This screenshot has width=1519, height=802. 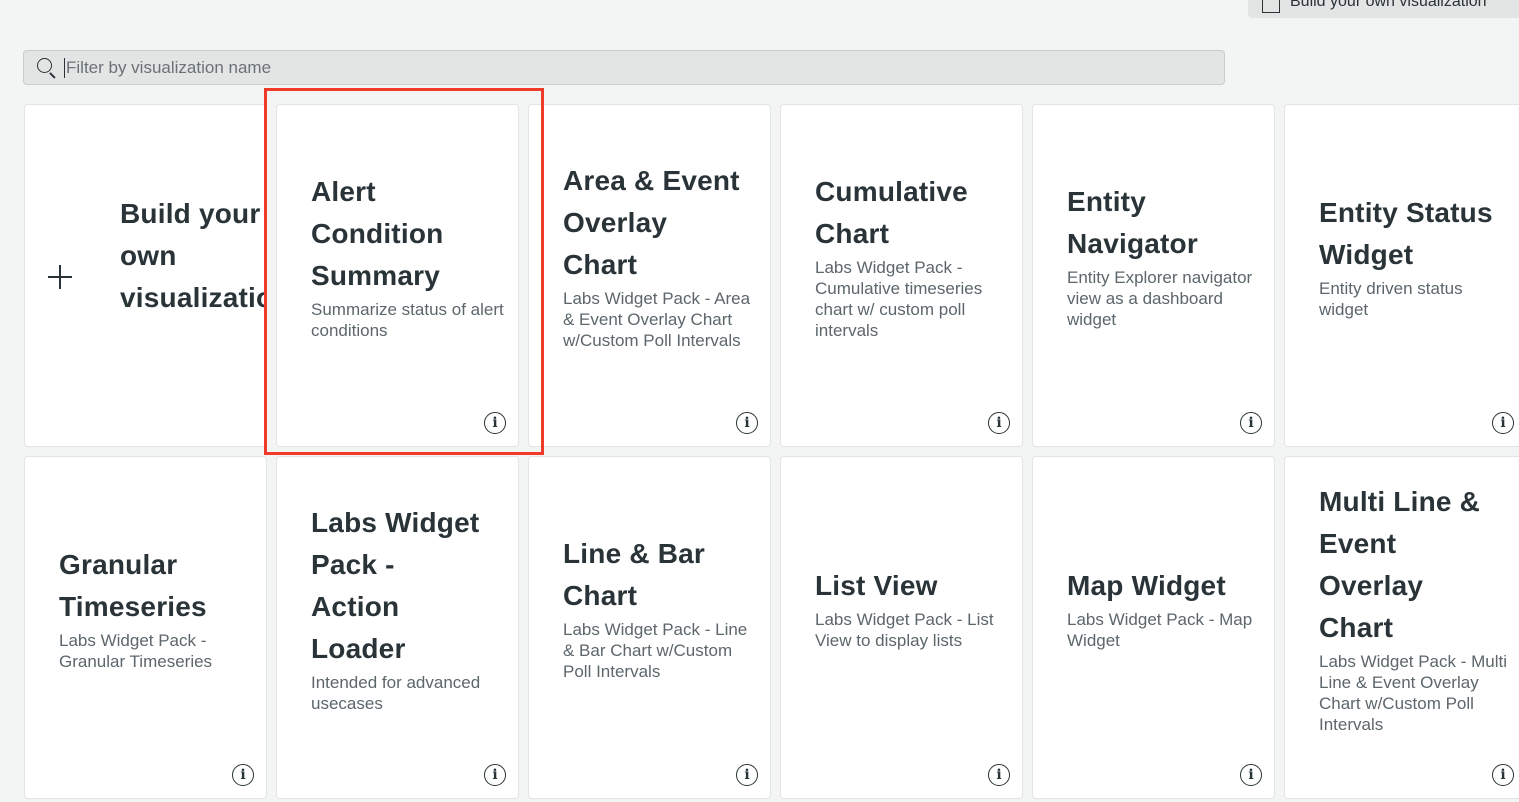 I want to click on card-description: Summarize status of alert conditions, so click(x=407, y=319).